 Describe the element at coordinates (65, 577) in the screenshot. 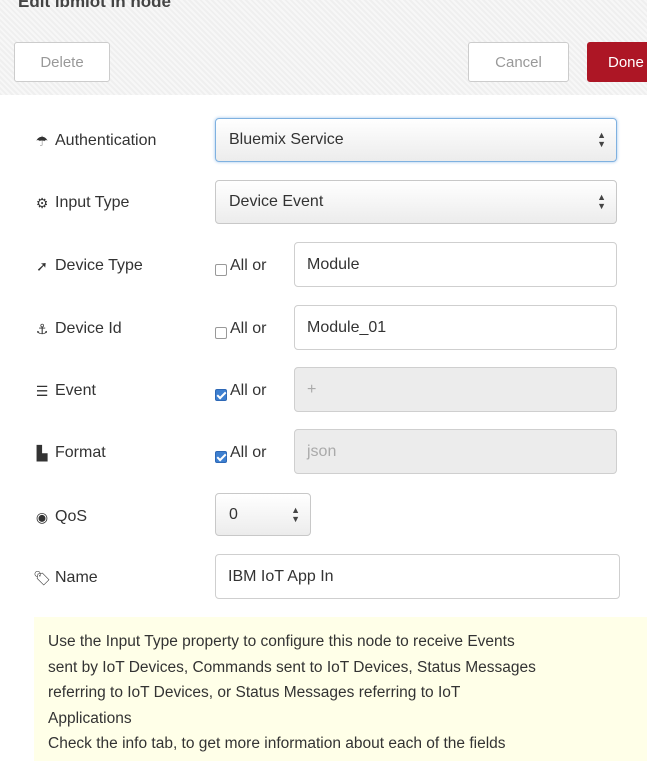

I see `name-label: 🏷 Name` at that location.